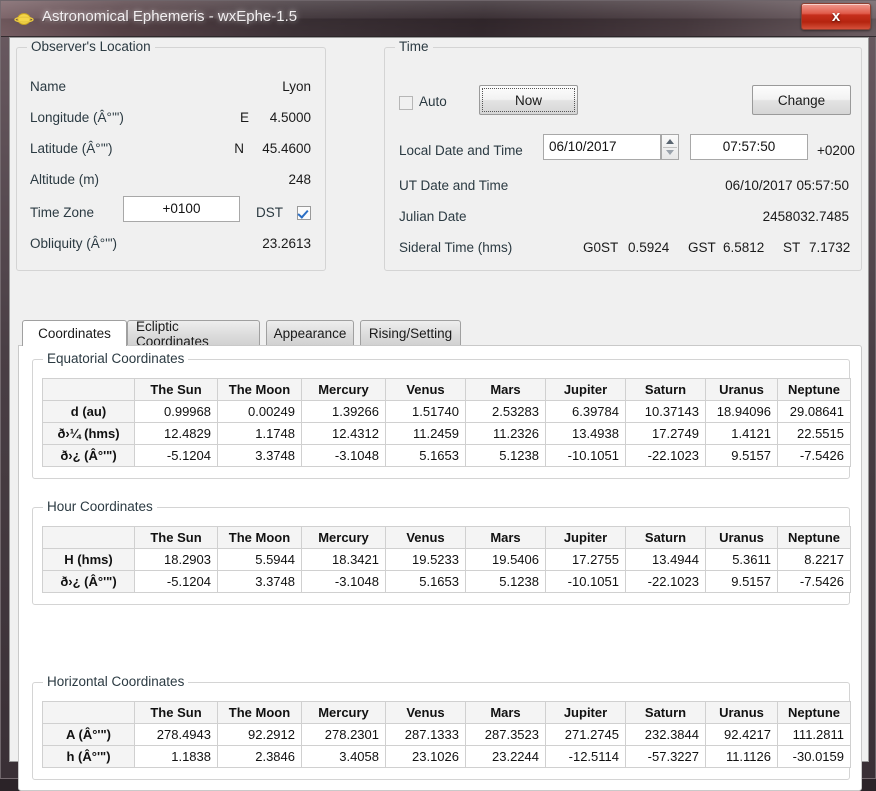 The width and height of the screenshot is (876, 791). Describe the element at coordinates (665, 433) in the screenshot. I see `eq-cell: 17.2749` at that location.